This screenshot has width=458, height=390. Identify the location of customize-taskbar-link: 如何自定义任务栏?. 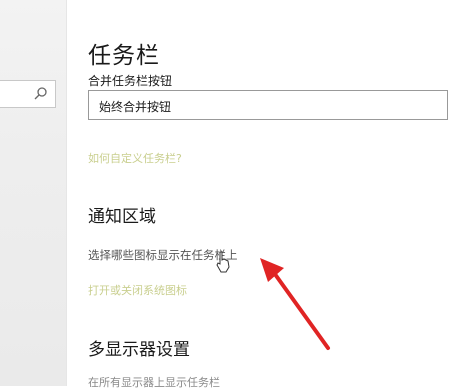
(135, 158).